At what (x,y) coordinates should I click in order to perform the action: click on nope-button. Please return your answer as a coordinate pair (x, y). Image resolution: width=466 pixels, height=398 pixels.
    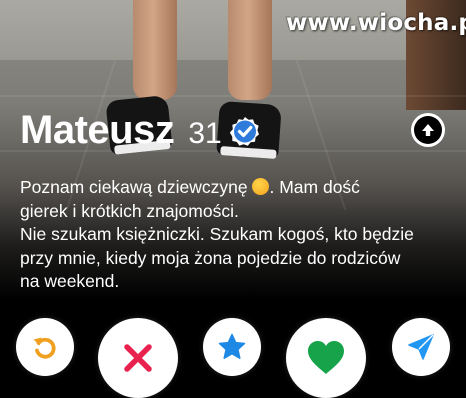
    Looking at the image, I should click on (138, 358).